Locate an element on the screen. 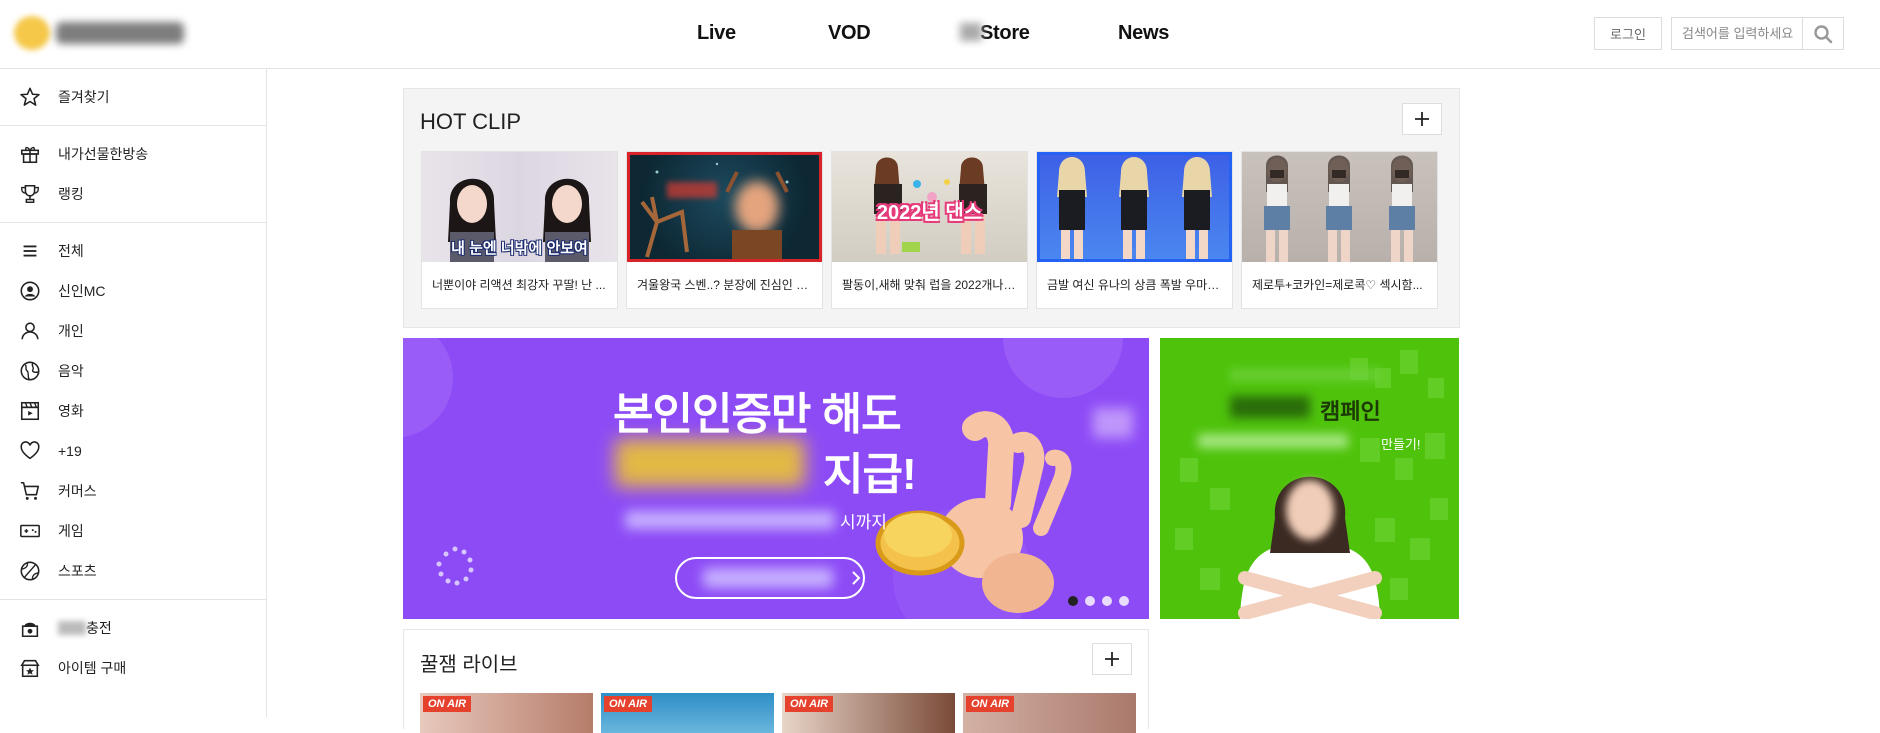 The height and width of the screenshot is (733, 1880). sidebar-item-label: 스포츠 is located at coordinates (77, 571).